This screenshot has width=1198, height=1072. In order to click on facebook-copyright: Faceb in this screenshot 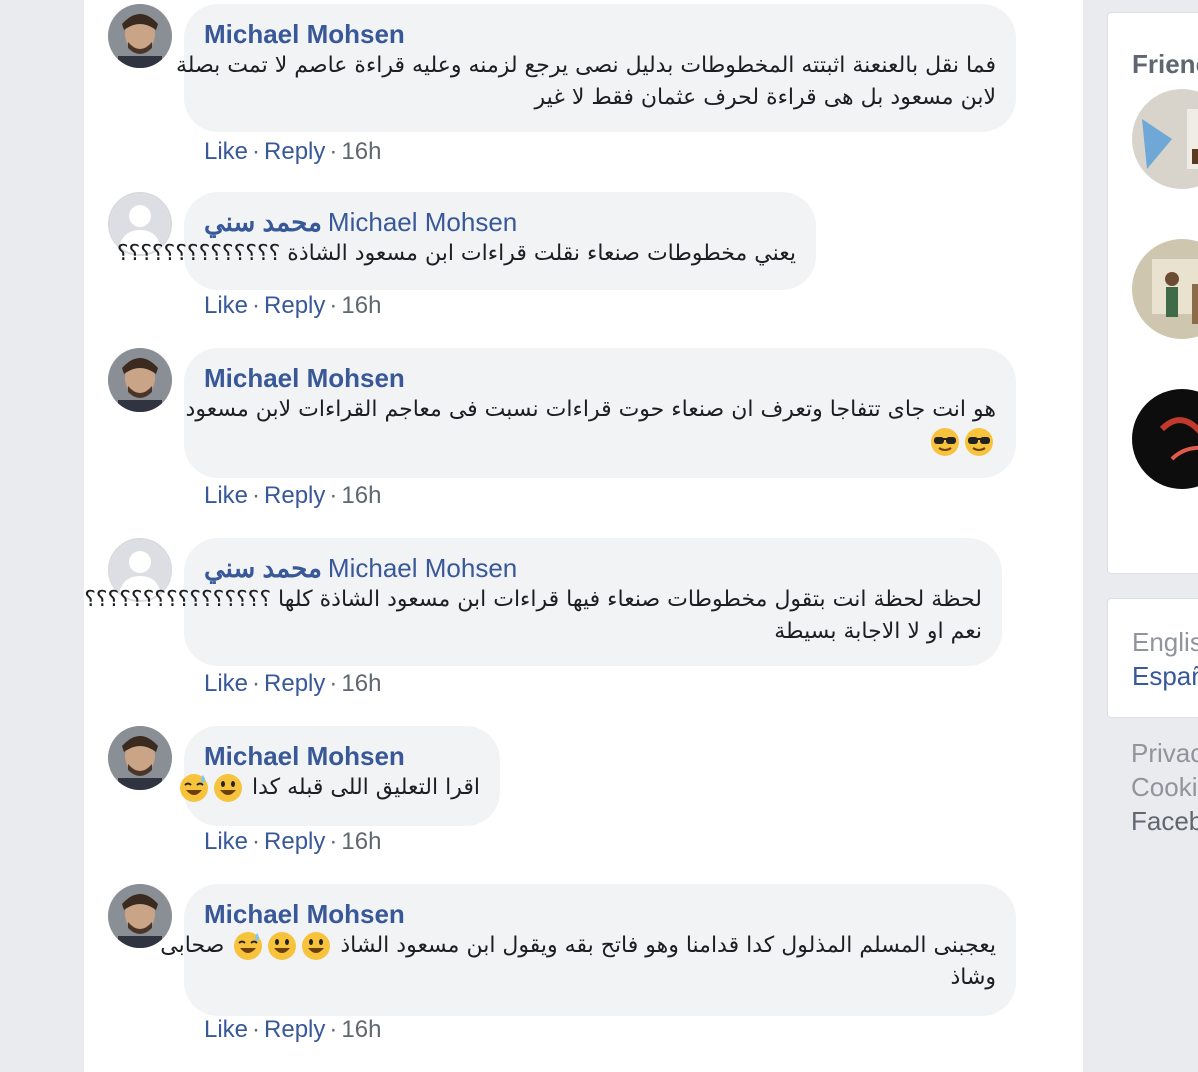, I will do `click(1164, 821)`.